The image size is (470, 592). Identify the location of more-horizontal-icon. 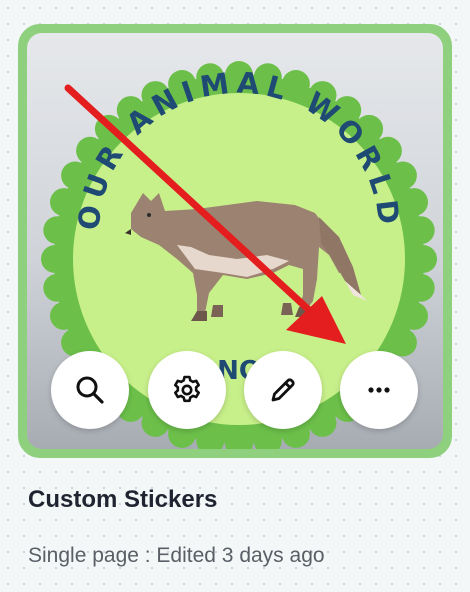
(379, 390).